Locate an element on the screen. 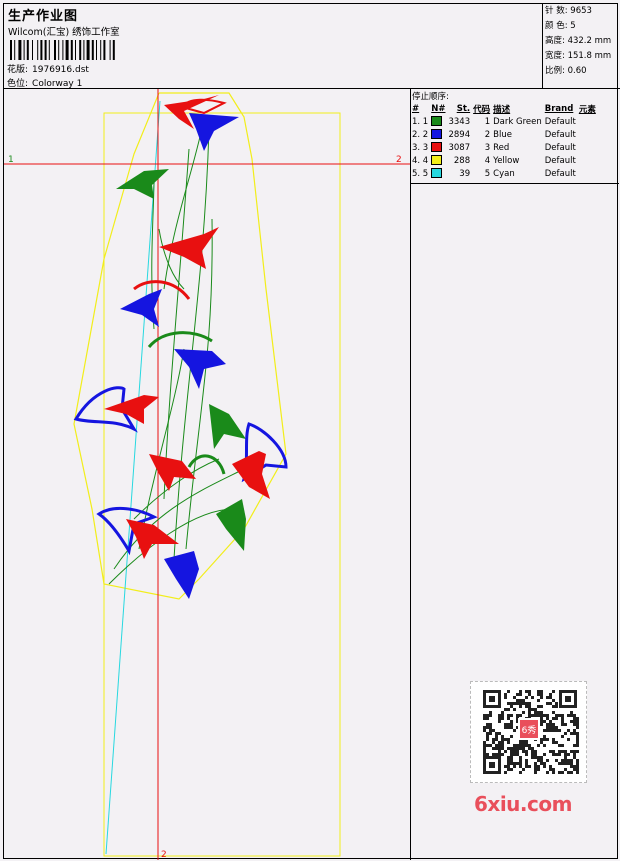  stat-width: 宽度: 151.8 mm is located at coordinates (578, 56).